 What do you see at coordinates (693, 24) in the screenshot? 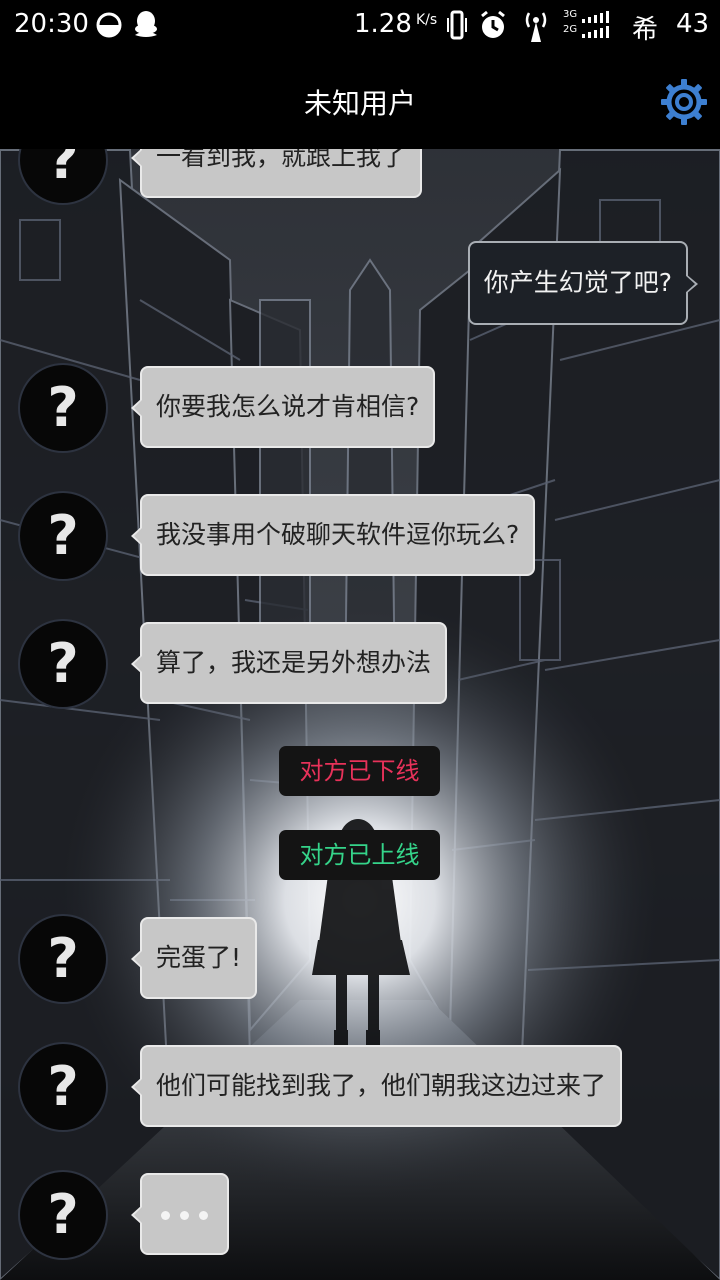
I see `battery-level: 43` at bounding box center [693, 24].